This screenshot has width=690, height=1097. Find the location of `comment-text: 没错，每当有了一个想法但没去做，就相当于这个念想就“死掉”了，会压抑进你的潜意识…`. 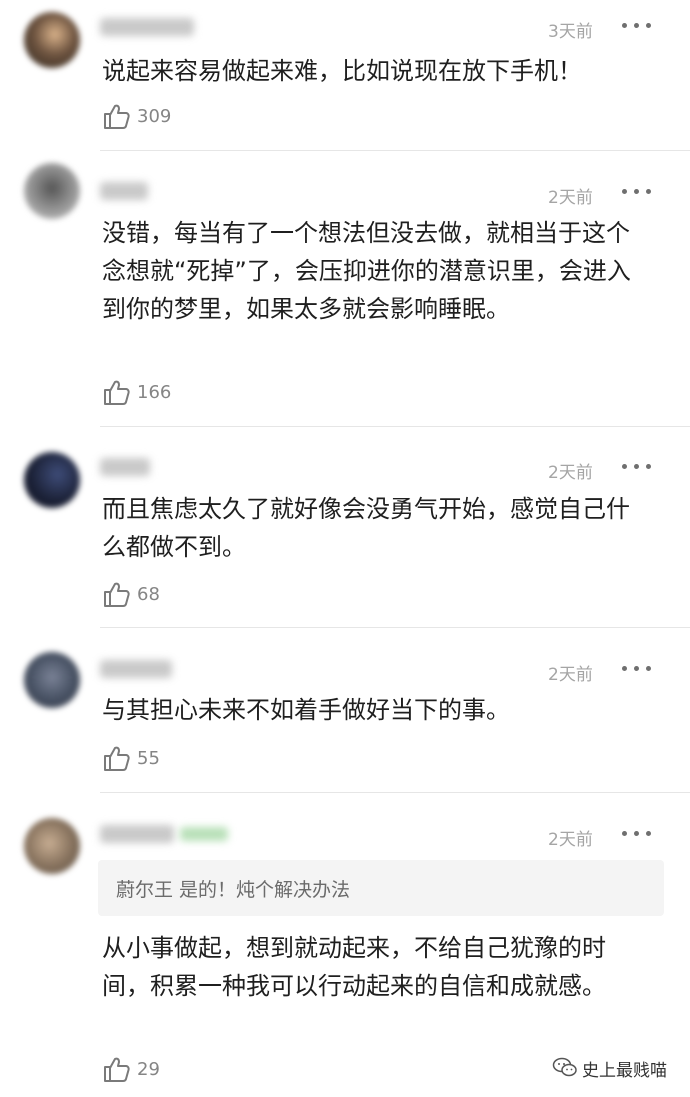

comment-text: 没错，每当有了一个想法但没去做，就相当于这个念想就“死掉”了，会压抑进你的潜意识… is located at coordinates (366, 271).